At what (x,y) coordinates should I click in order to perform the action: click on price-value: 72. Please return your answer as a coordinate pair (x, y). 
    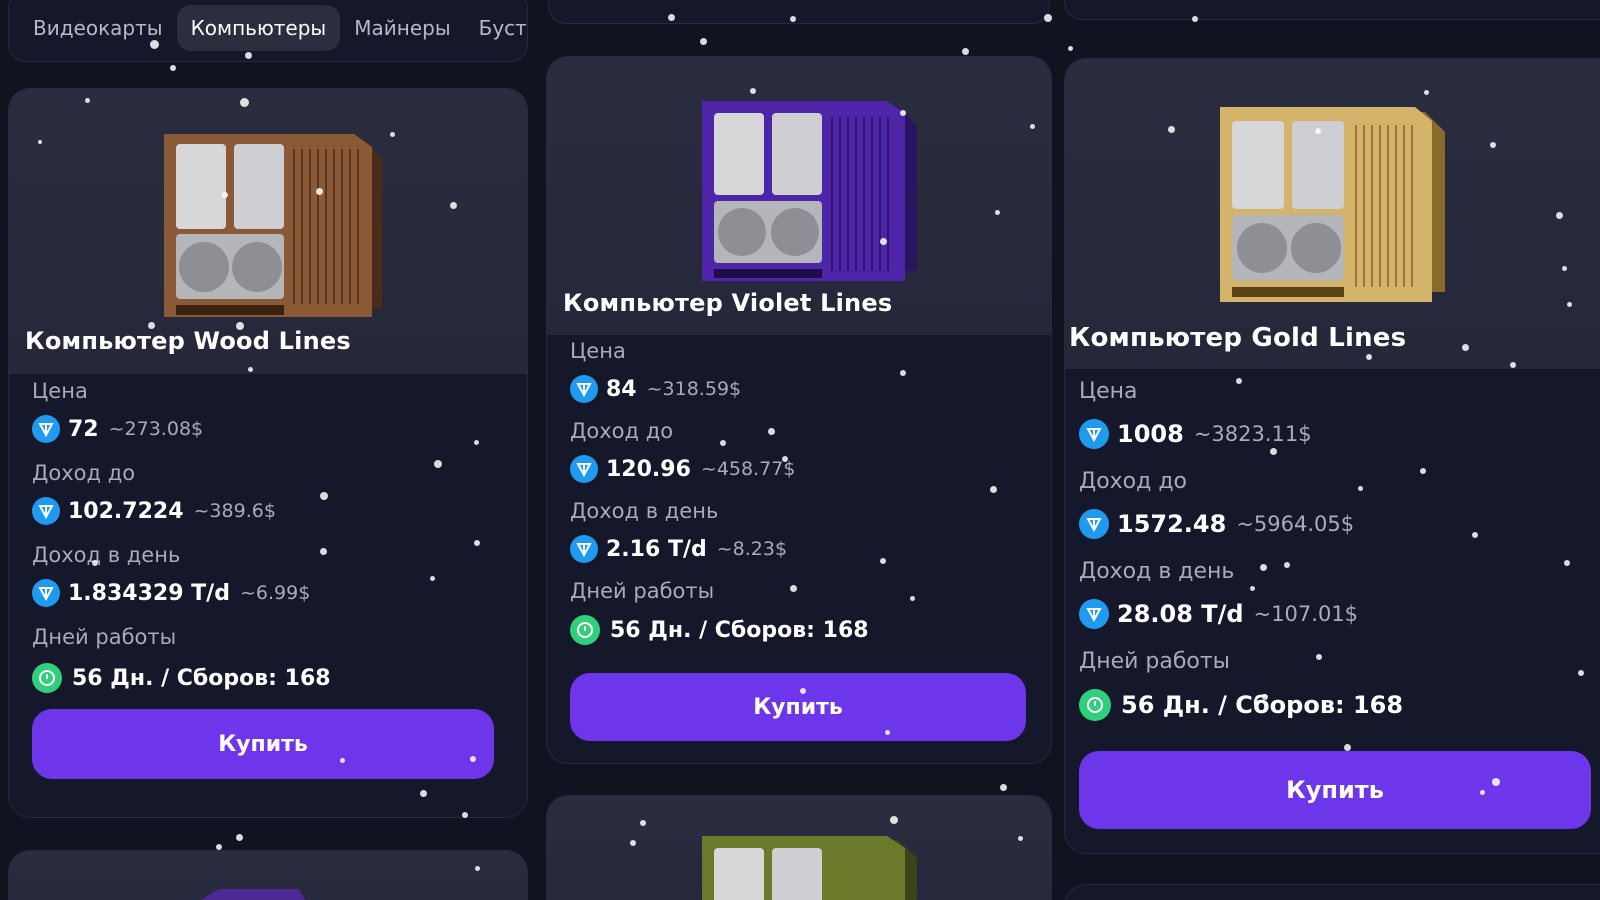
    Looking at the image, I should click on (83, 429).